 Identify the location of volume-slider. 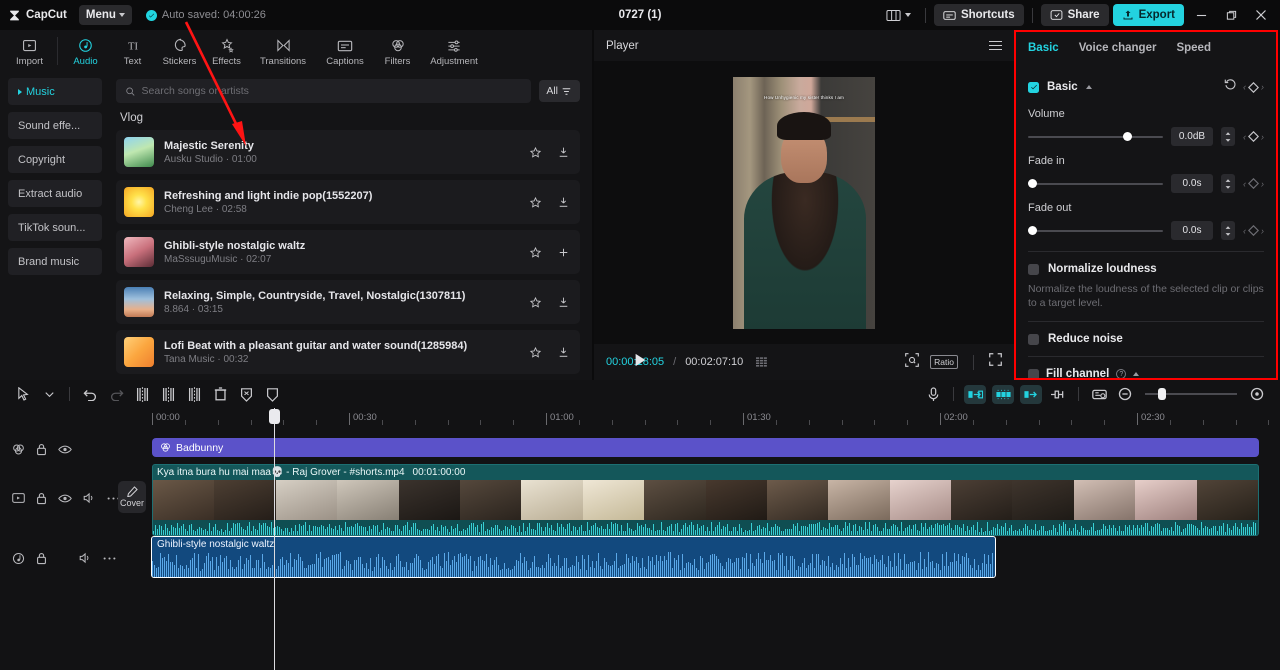
(1095, 137).